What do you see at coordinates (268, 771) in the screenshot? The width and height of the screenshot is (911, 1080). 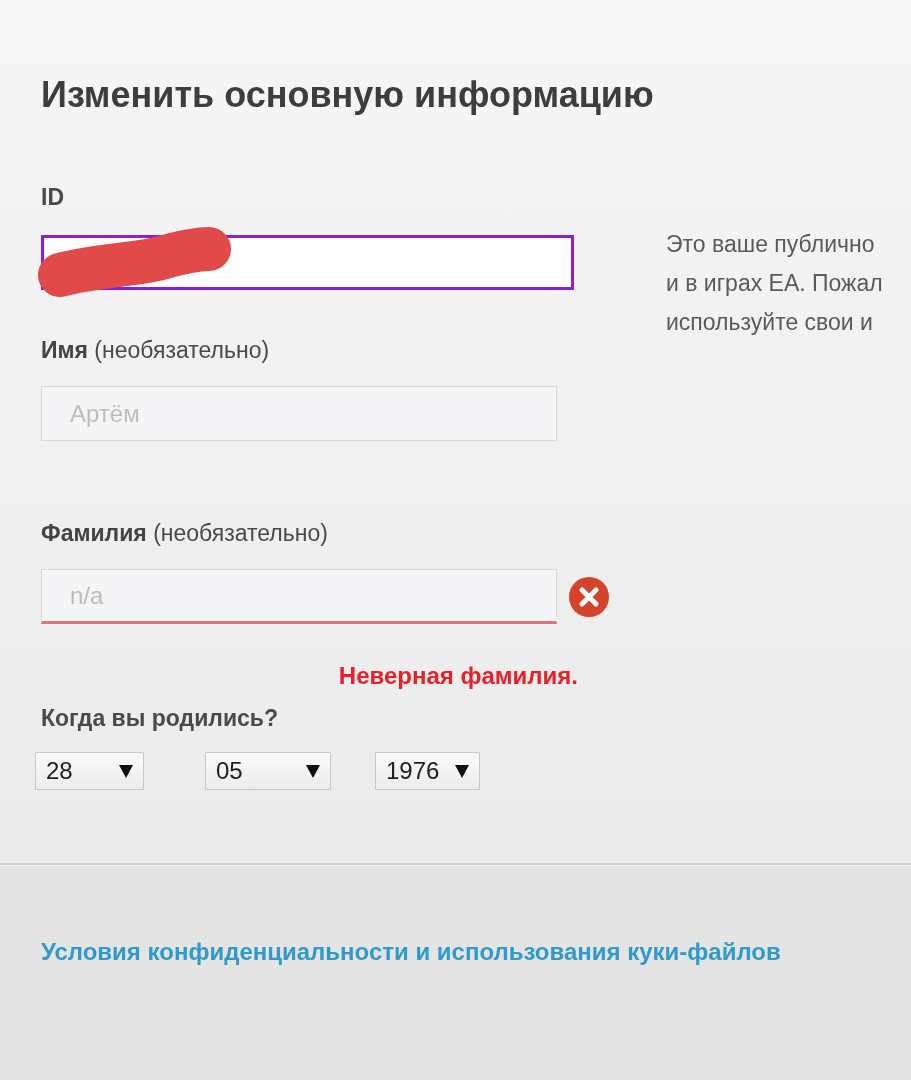 I see `month-select: 05` at bounding box center [268, 771].